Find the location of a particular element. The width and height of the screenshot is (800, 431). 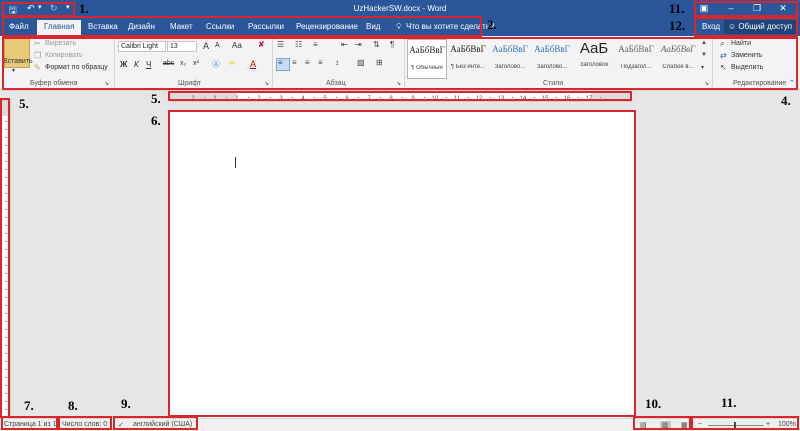

shading-icon: ▧ is located at coordinates (361, 62).